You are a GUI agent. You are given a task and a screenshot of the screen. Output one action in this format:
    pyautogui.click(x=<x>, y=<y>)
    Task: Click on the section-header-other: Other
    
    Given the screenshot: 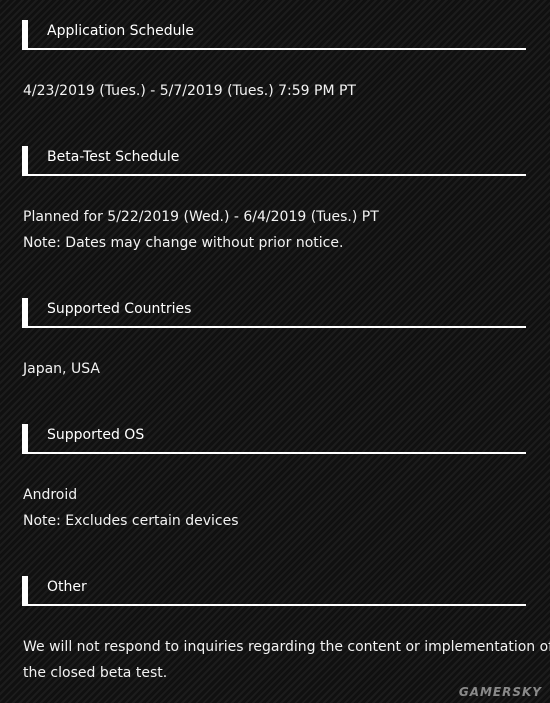 What is the action you would take?
    pyautogui.click(x=274, y=591)
    